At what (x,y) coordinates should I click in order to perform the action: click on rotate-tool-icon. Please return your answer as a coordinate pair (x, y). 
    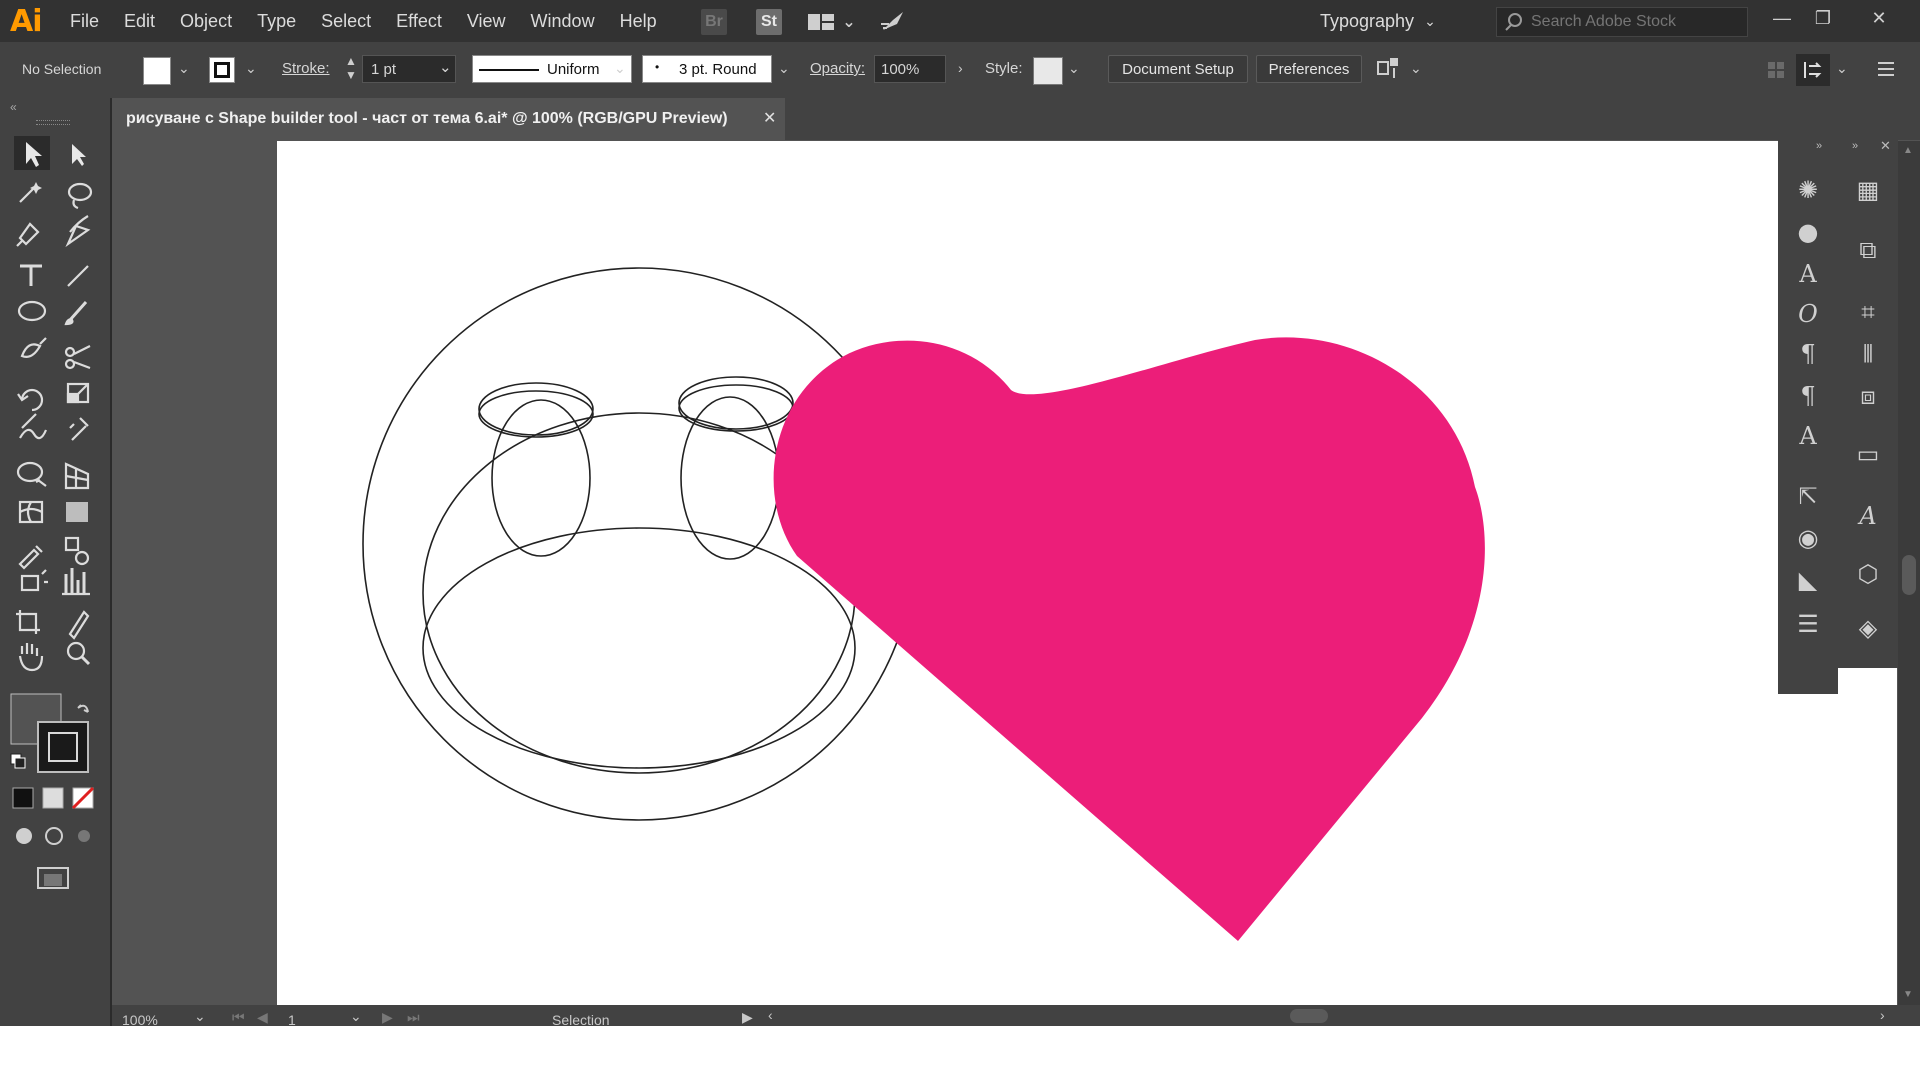
    Looking at the image, I should click on (32, 395).